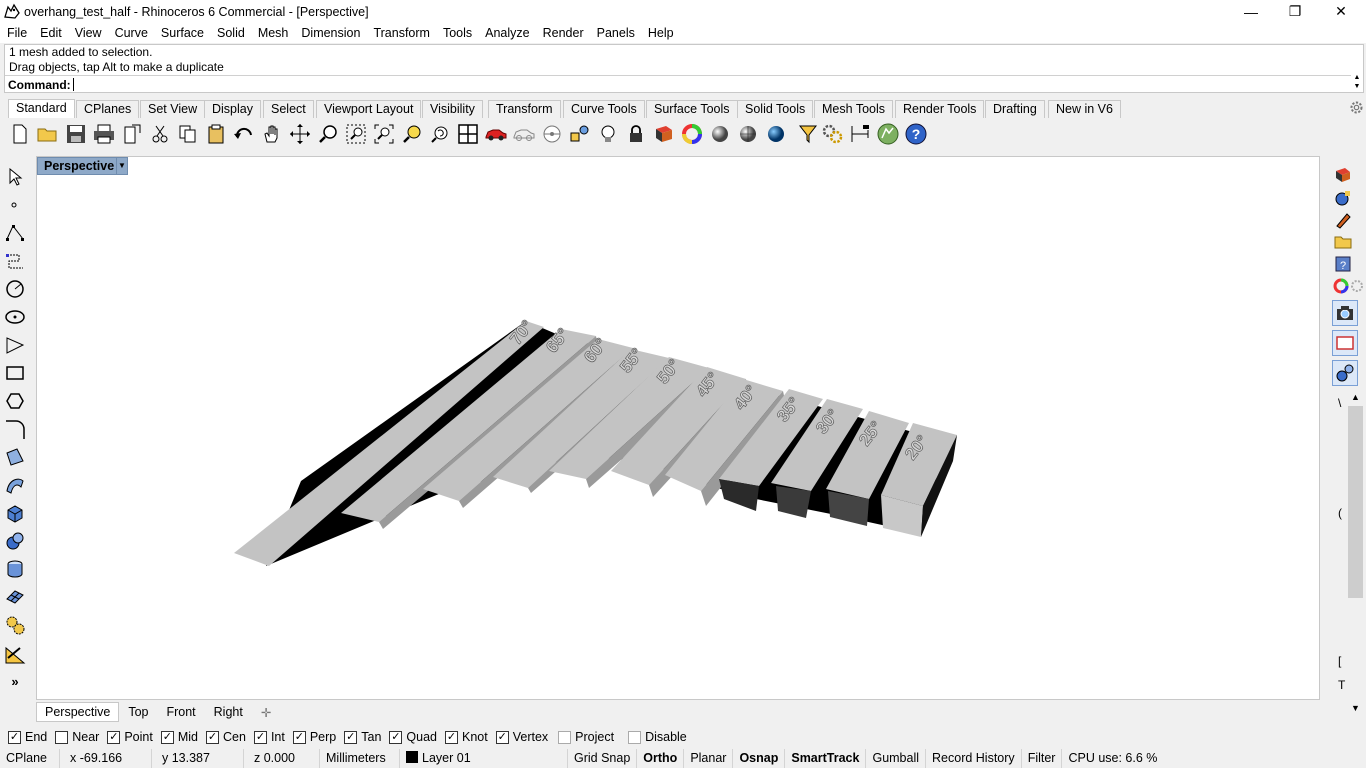 The height and width of the screenshot is (768, 1366). What do you see at coordinates (15, 655) in the screenshot?
I see `dimension-tools-icon` at bounding box center [15, 655].